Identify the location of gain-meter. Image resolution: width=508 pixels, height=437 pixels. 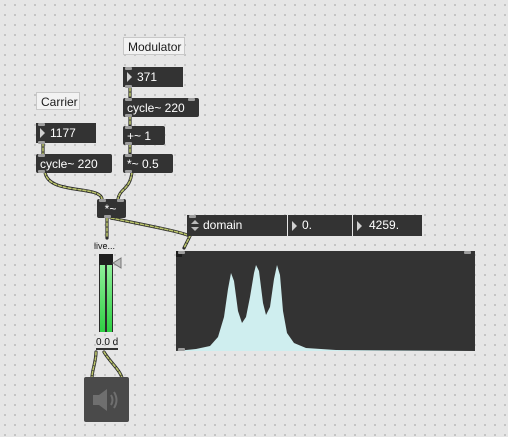
(106, 293).